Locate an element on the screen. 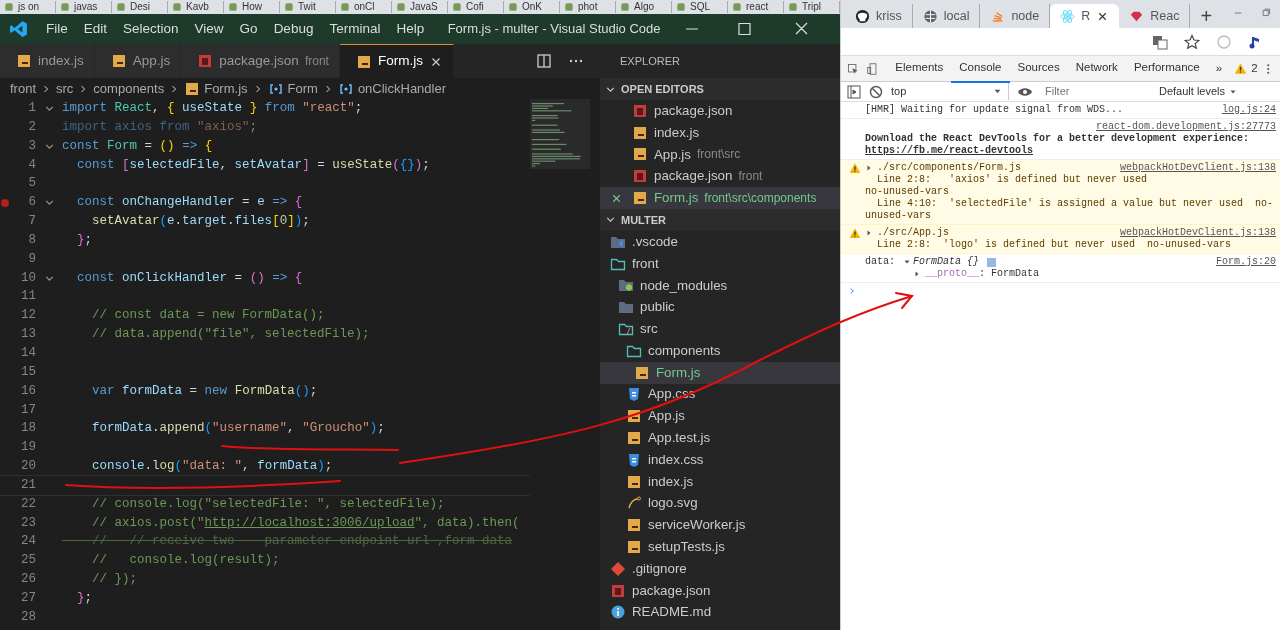 This screenshot has width=1280, height=630. browser-tab: Desi is located at coordinates (140, 7).